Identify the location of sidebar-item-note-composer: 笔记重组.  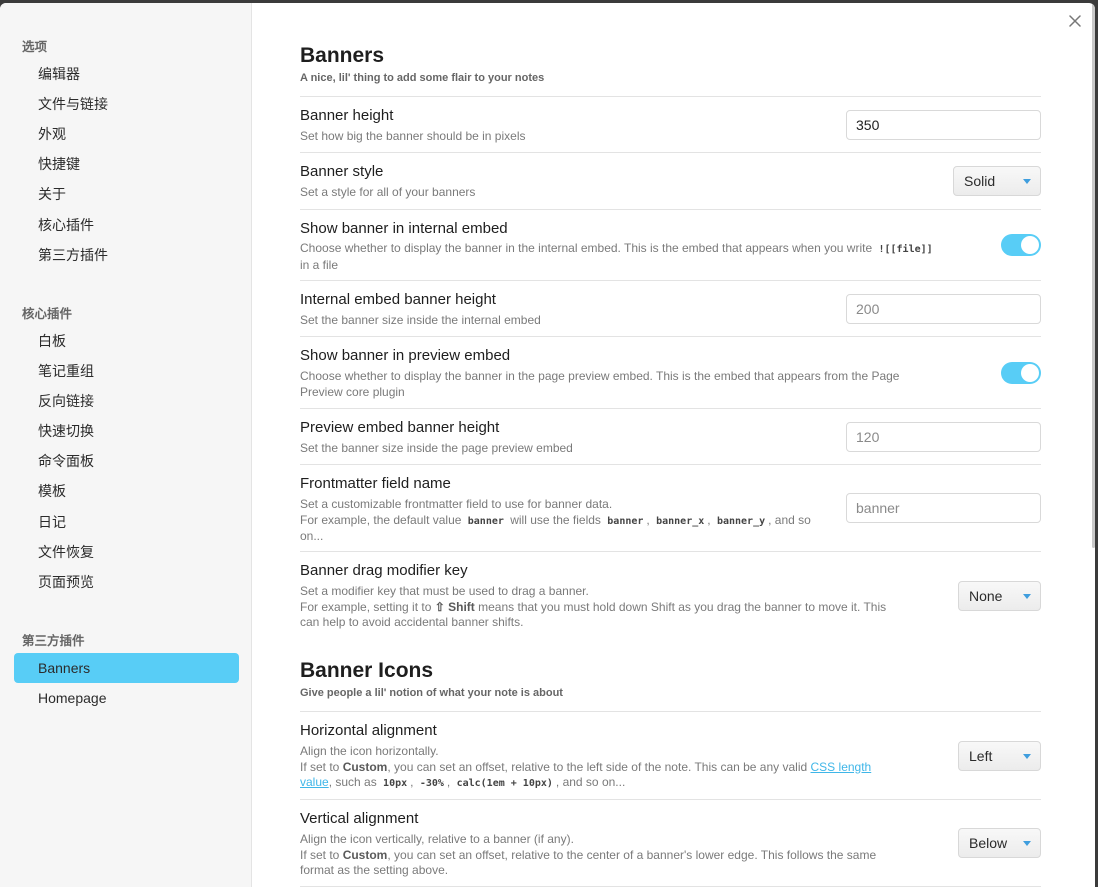
(126, 371).